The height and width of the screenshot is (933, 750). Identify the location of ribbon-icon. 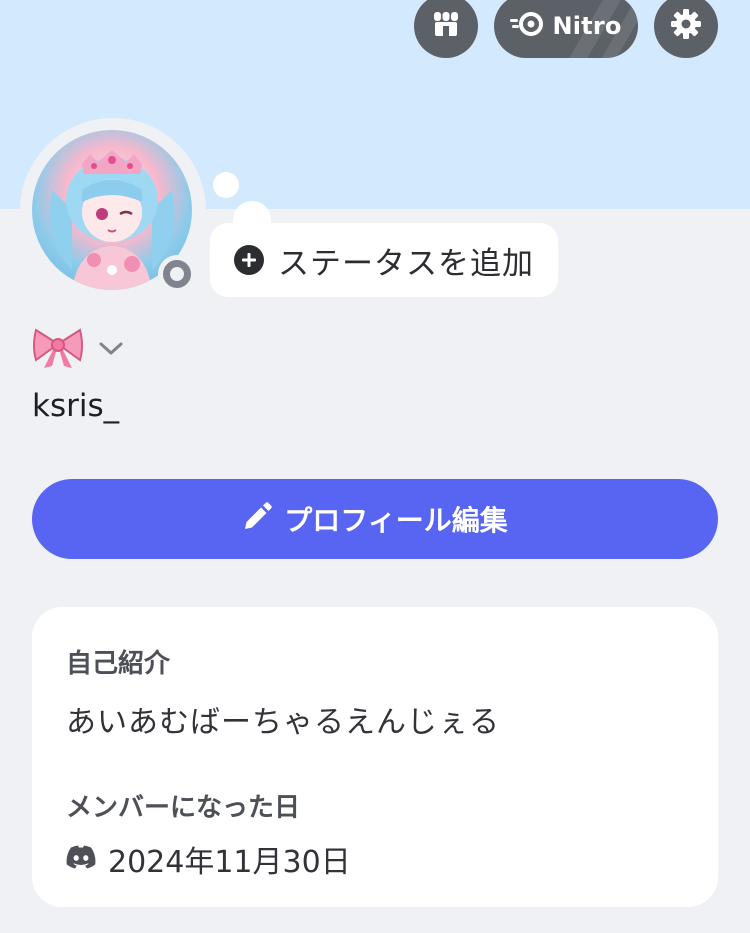
(58, 350).